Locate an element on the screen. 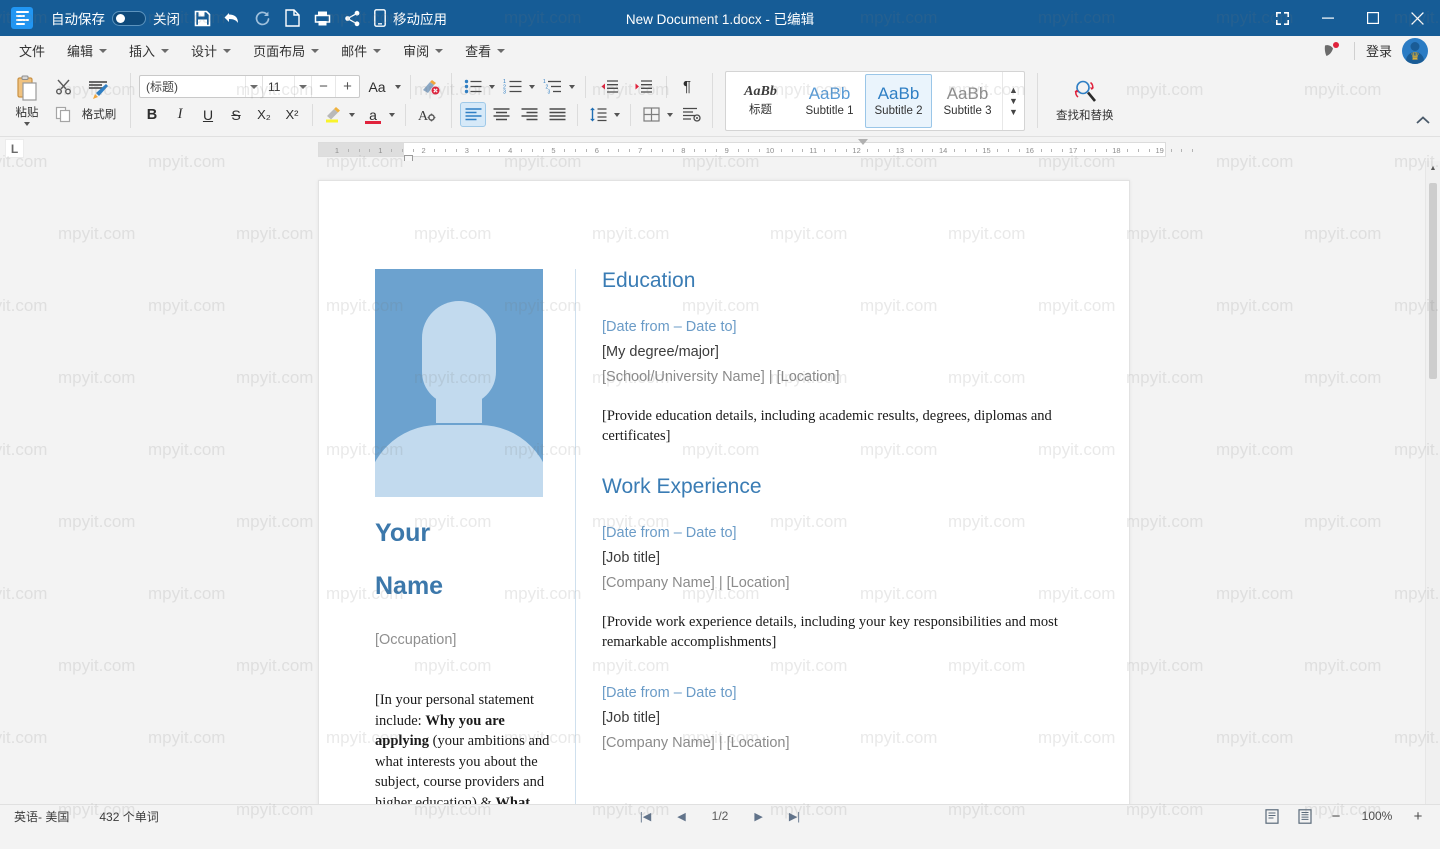 The height and width of the screenshot is (849, 1440). autosave-toggle: 自动保存 关闭 is located at coordinates (115, 18).